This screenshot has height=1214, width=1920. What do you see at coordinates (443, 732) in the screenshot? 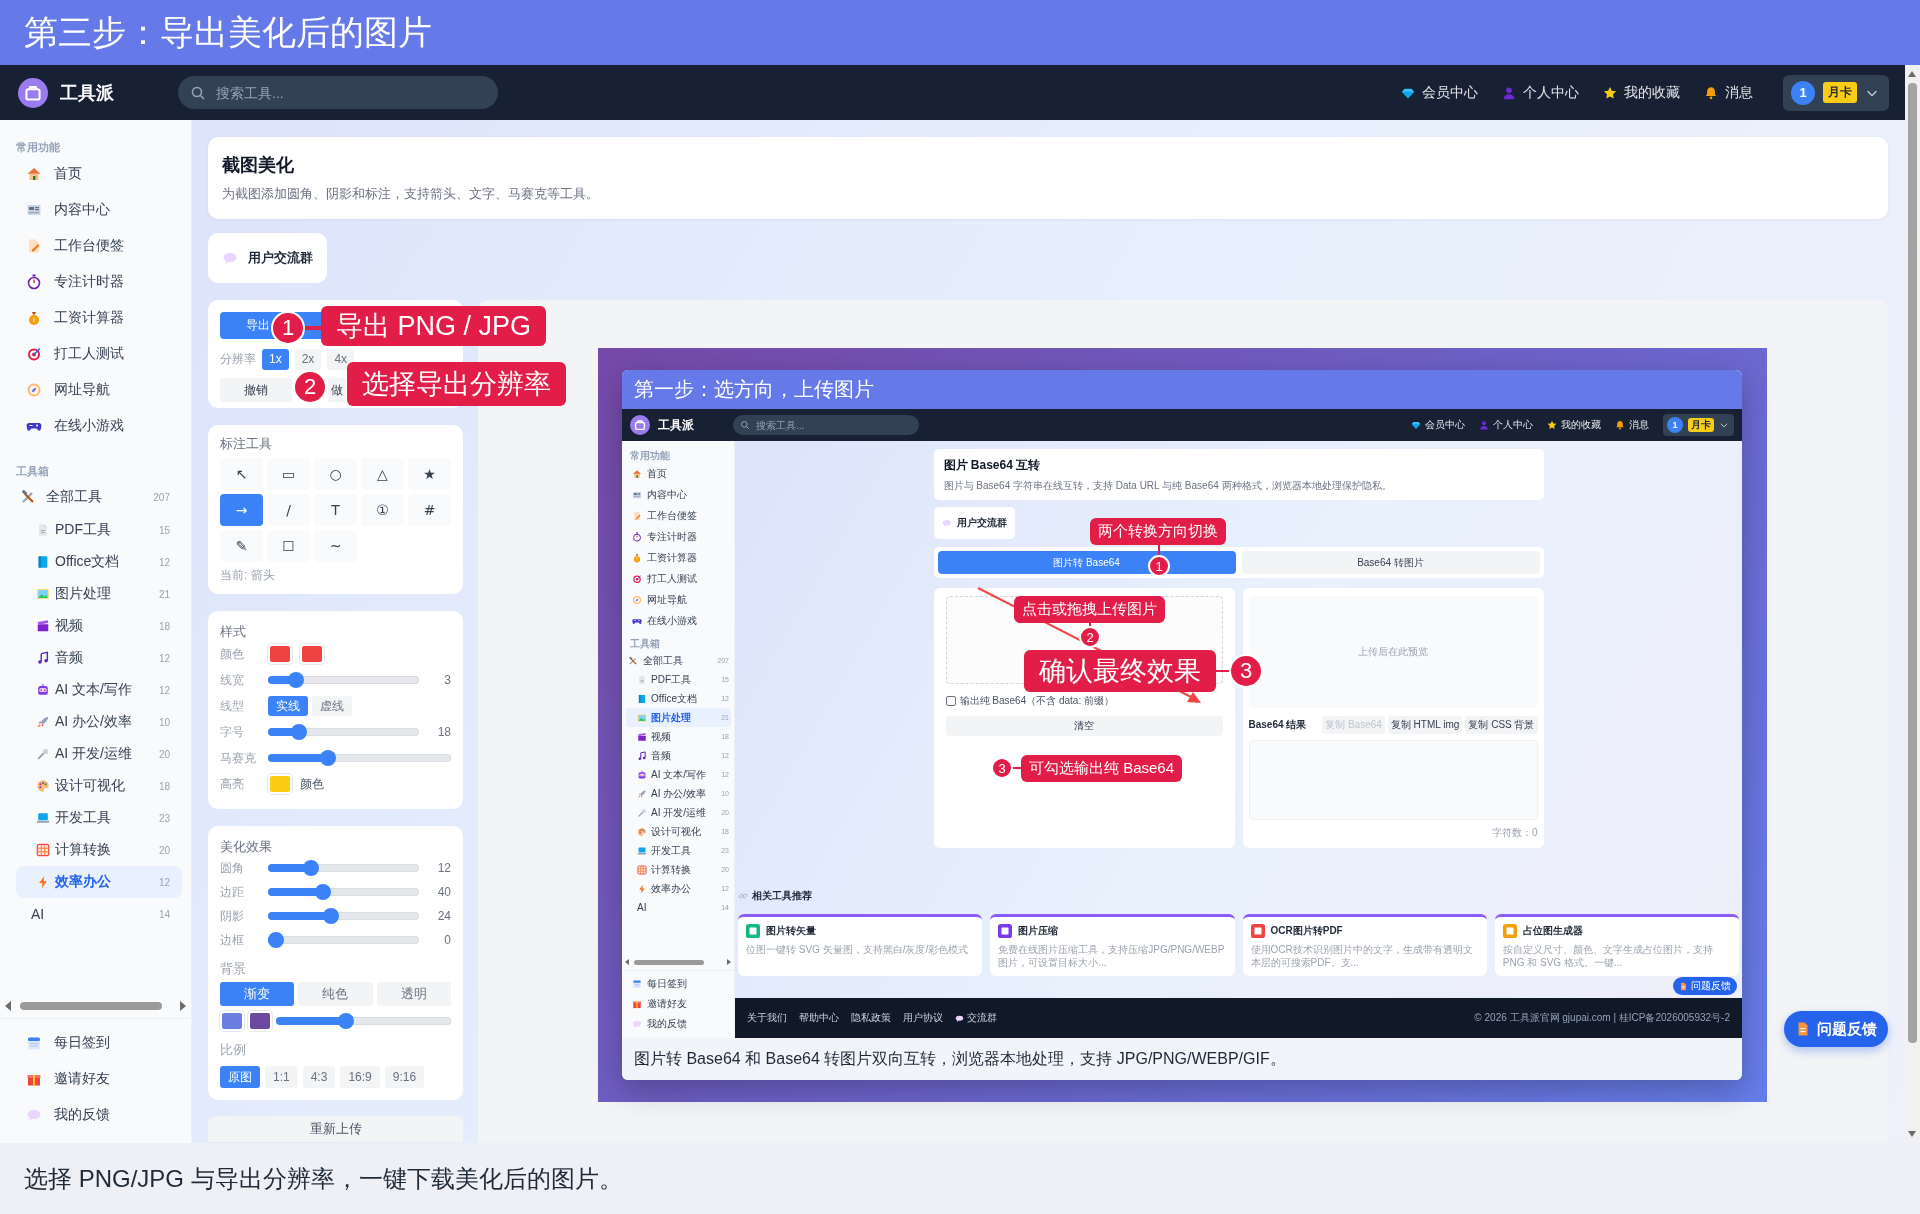
I see `value-label: 18` at bounding box center [443, 732].